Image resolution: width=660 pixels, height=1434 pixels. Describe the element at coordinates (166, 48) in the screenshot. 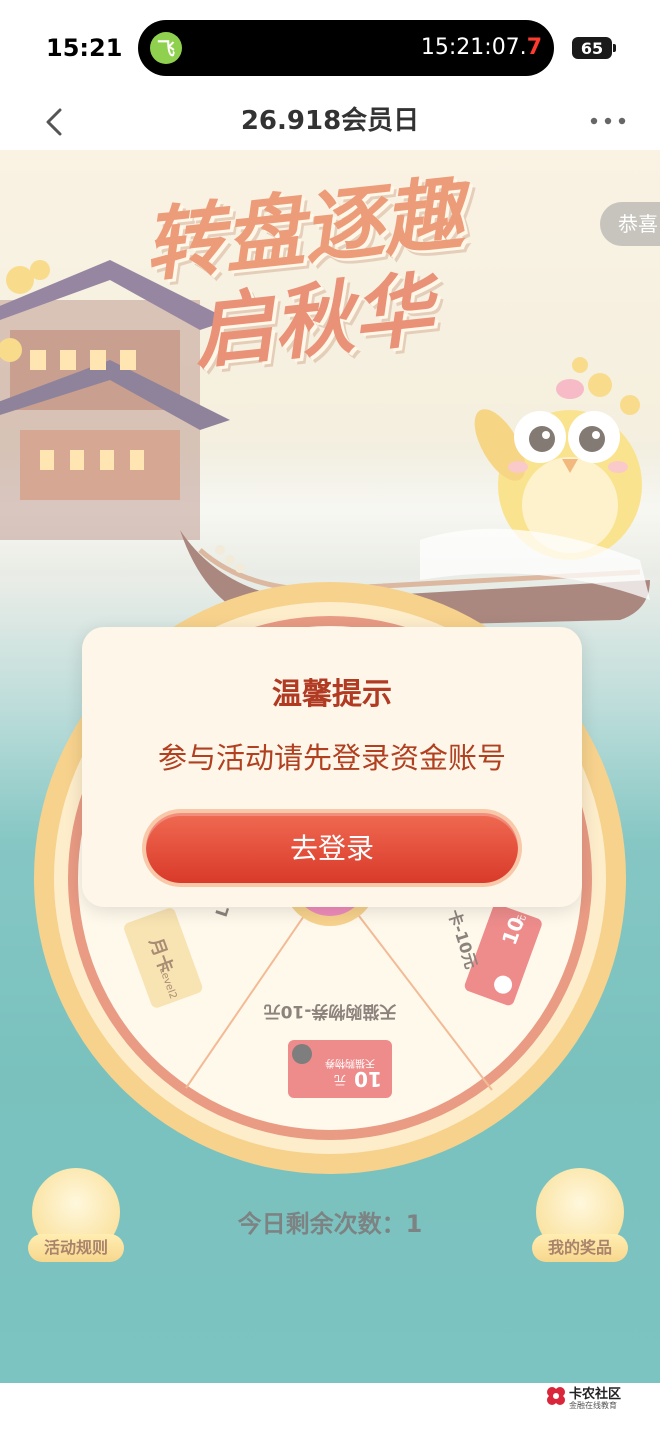

I see `app-icon: 飞` at that location.